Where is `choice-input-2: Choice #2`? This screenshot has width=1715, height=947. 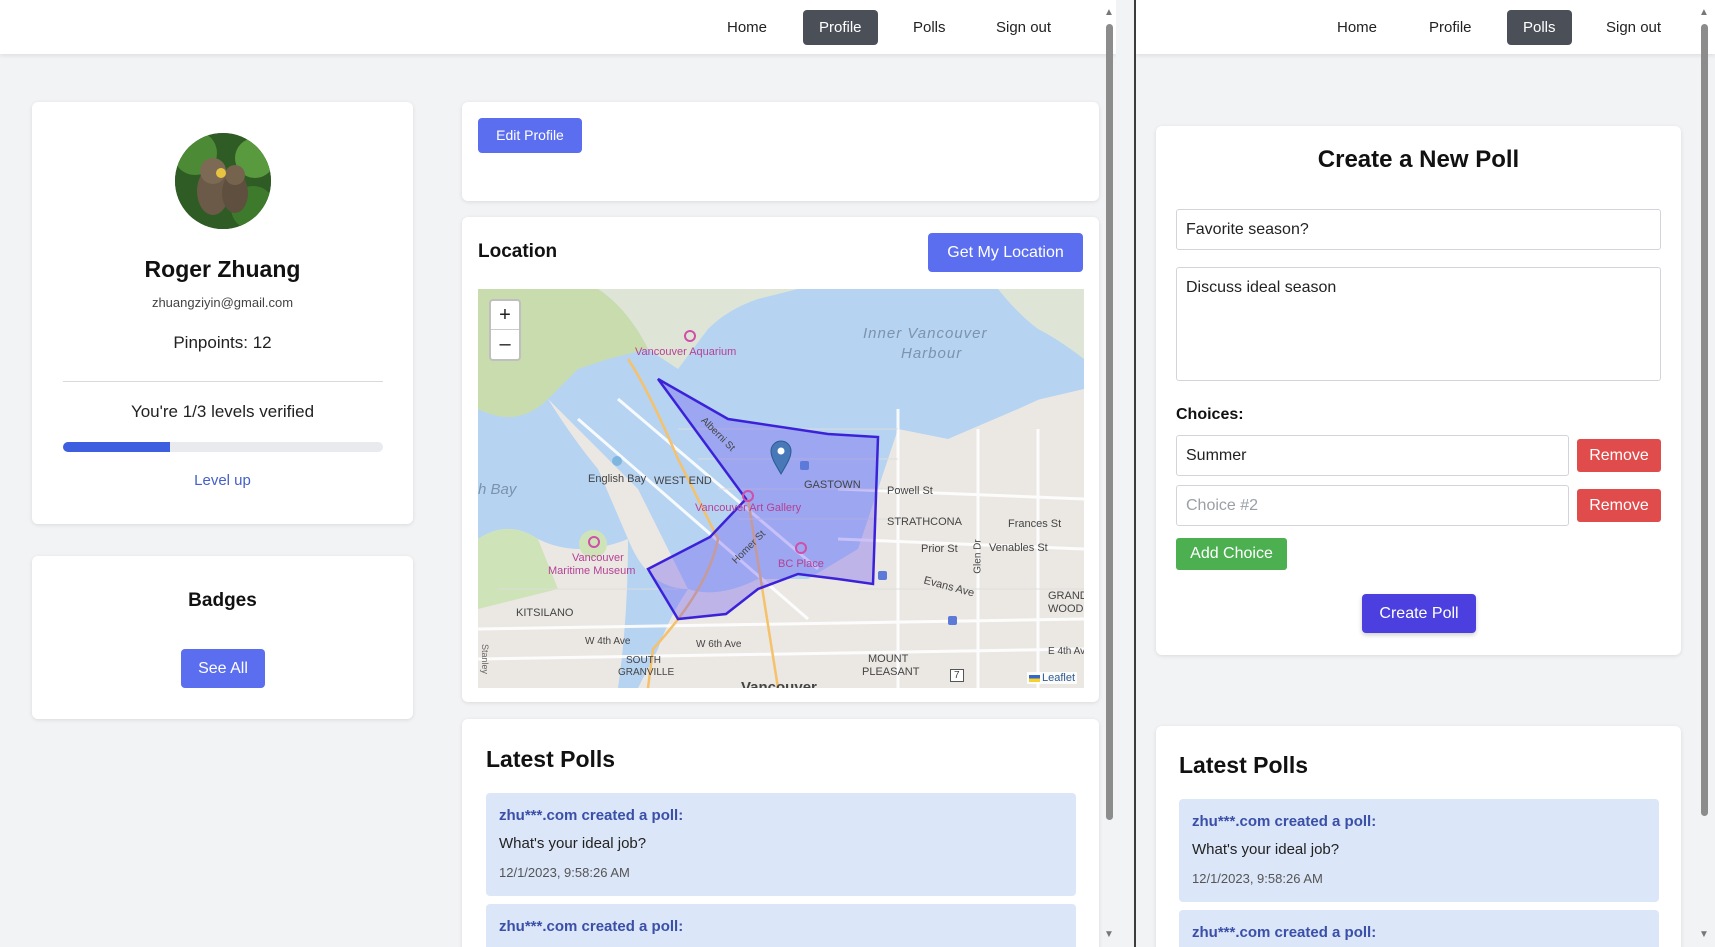 choice-input-2: Choice #2 is located at coordinates (1372, 505).